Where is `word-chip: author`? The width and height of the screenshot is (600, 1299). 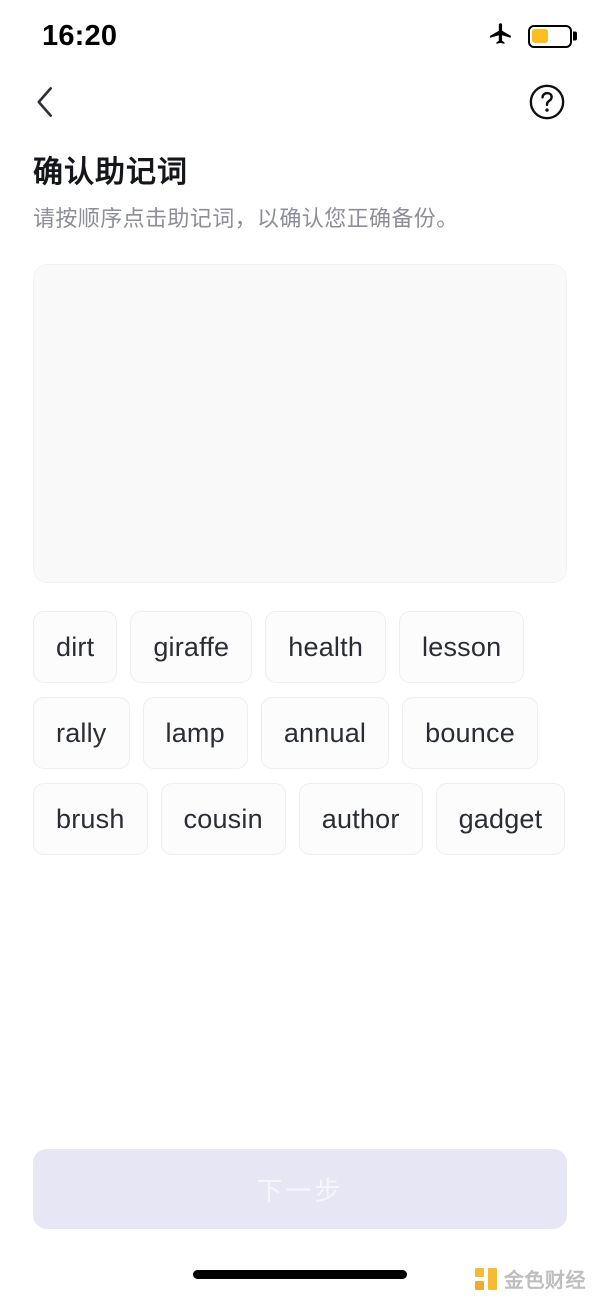
word-chip: author is located at coordinates (360, 819).